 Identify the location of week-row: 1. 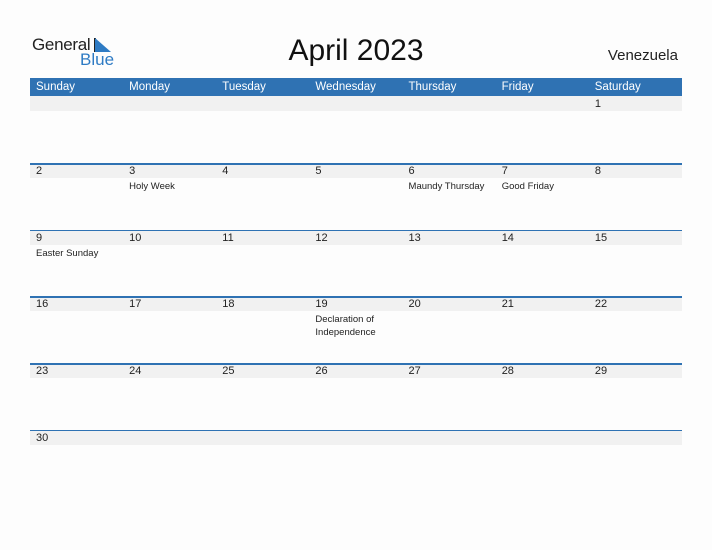
(356, 129).